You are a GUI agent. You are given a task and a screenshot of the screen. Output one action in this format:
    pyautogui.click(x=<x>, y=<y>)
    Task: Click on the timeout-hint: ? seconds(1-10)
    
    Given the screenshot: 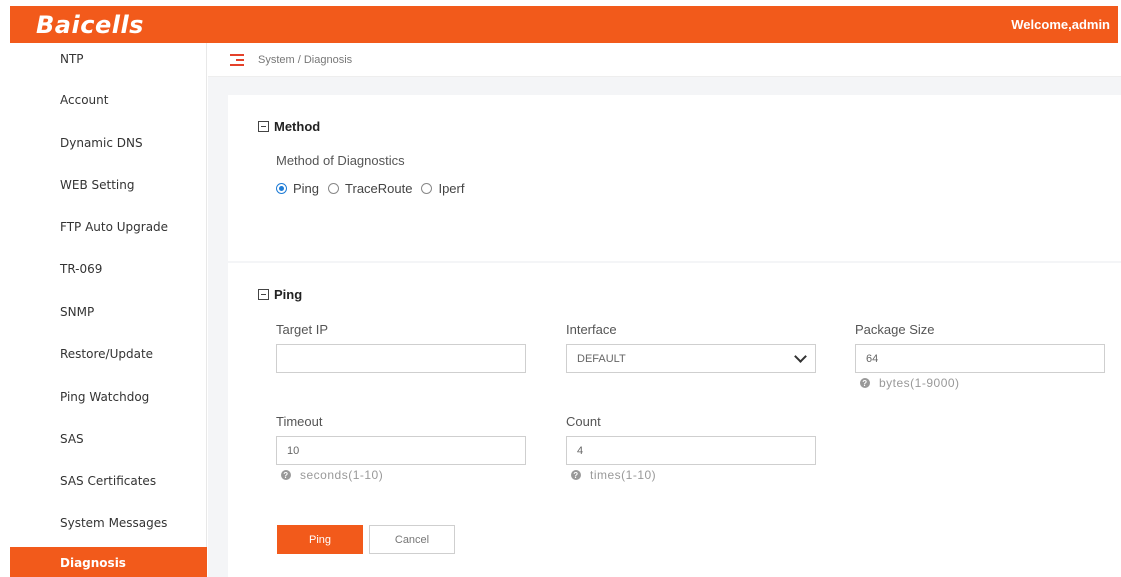 What is the action you would take?
    pyautogui.click(x=332, y=475)
    